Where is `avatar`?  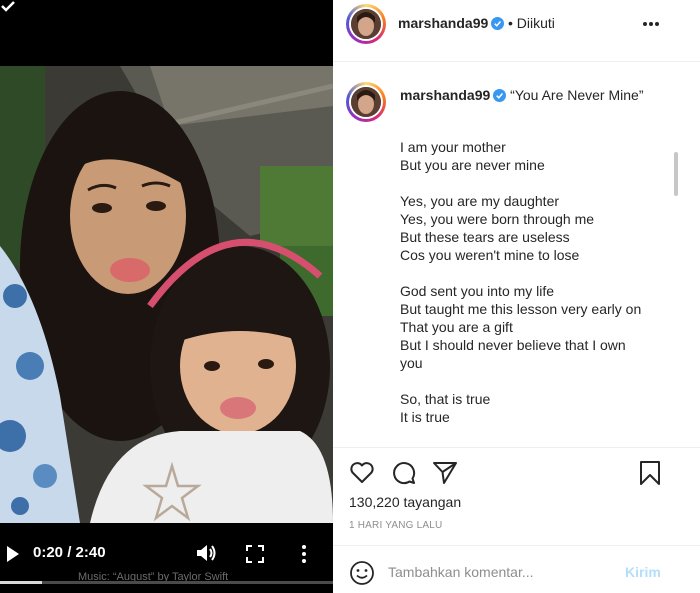
avatar is located at coordinates (366, 24).